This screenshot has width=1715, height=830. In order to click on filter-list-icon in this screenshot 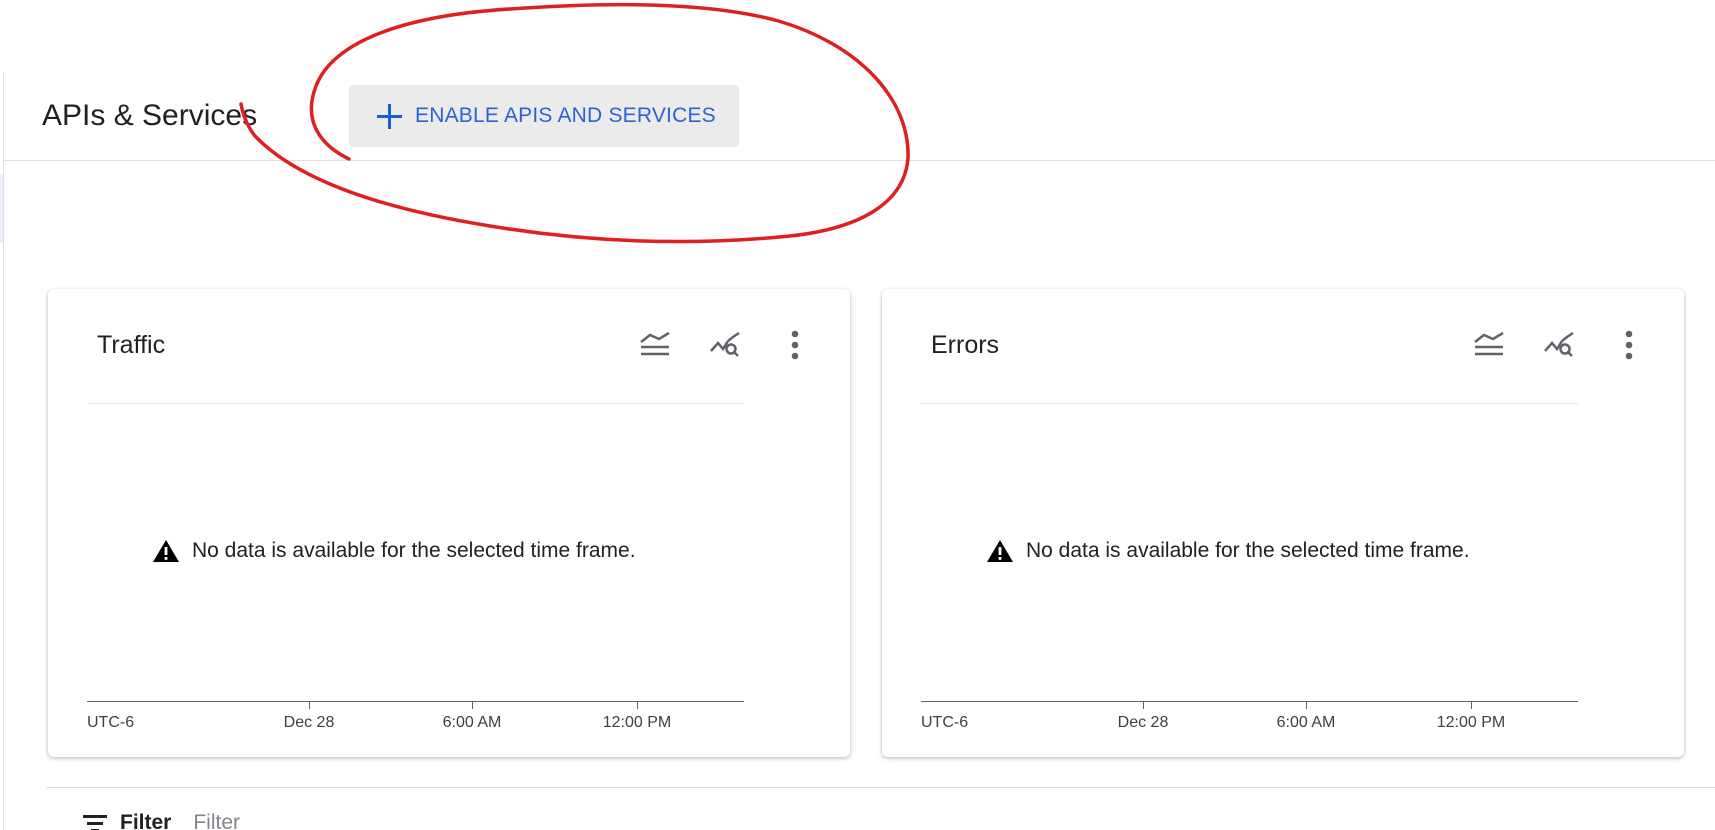, I will do `click(95, 821)`.